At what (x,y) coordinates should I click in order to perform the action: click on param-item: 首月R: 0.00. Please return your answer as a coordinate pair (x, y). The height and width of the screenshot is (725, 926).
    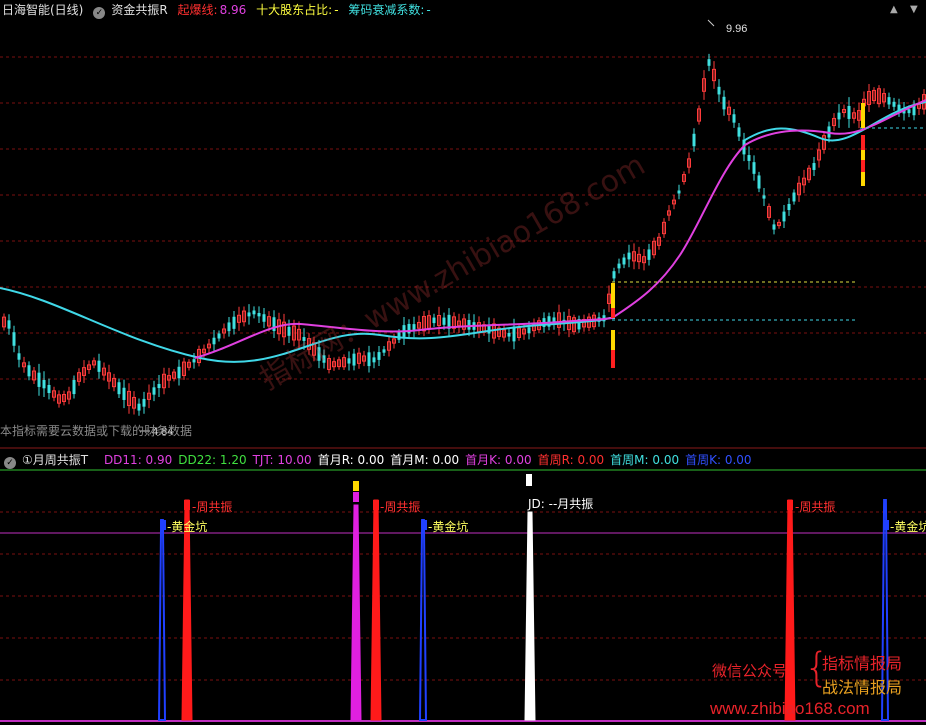
    Looking at the image, I should click on (351, 460).